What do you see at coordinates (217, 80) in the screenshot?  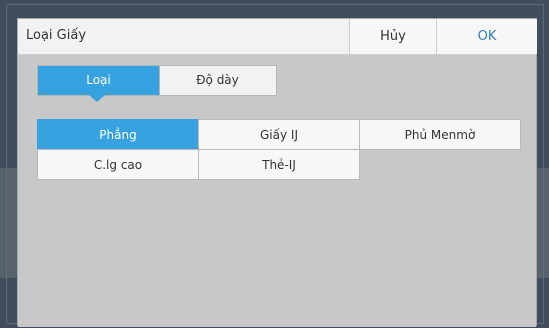 I see `tab-thickness: Độ dày` at bounding box center [217, 80].